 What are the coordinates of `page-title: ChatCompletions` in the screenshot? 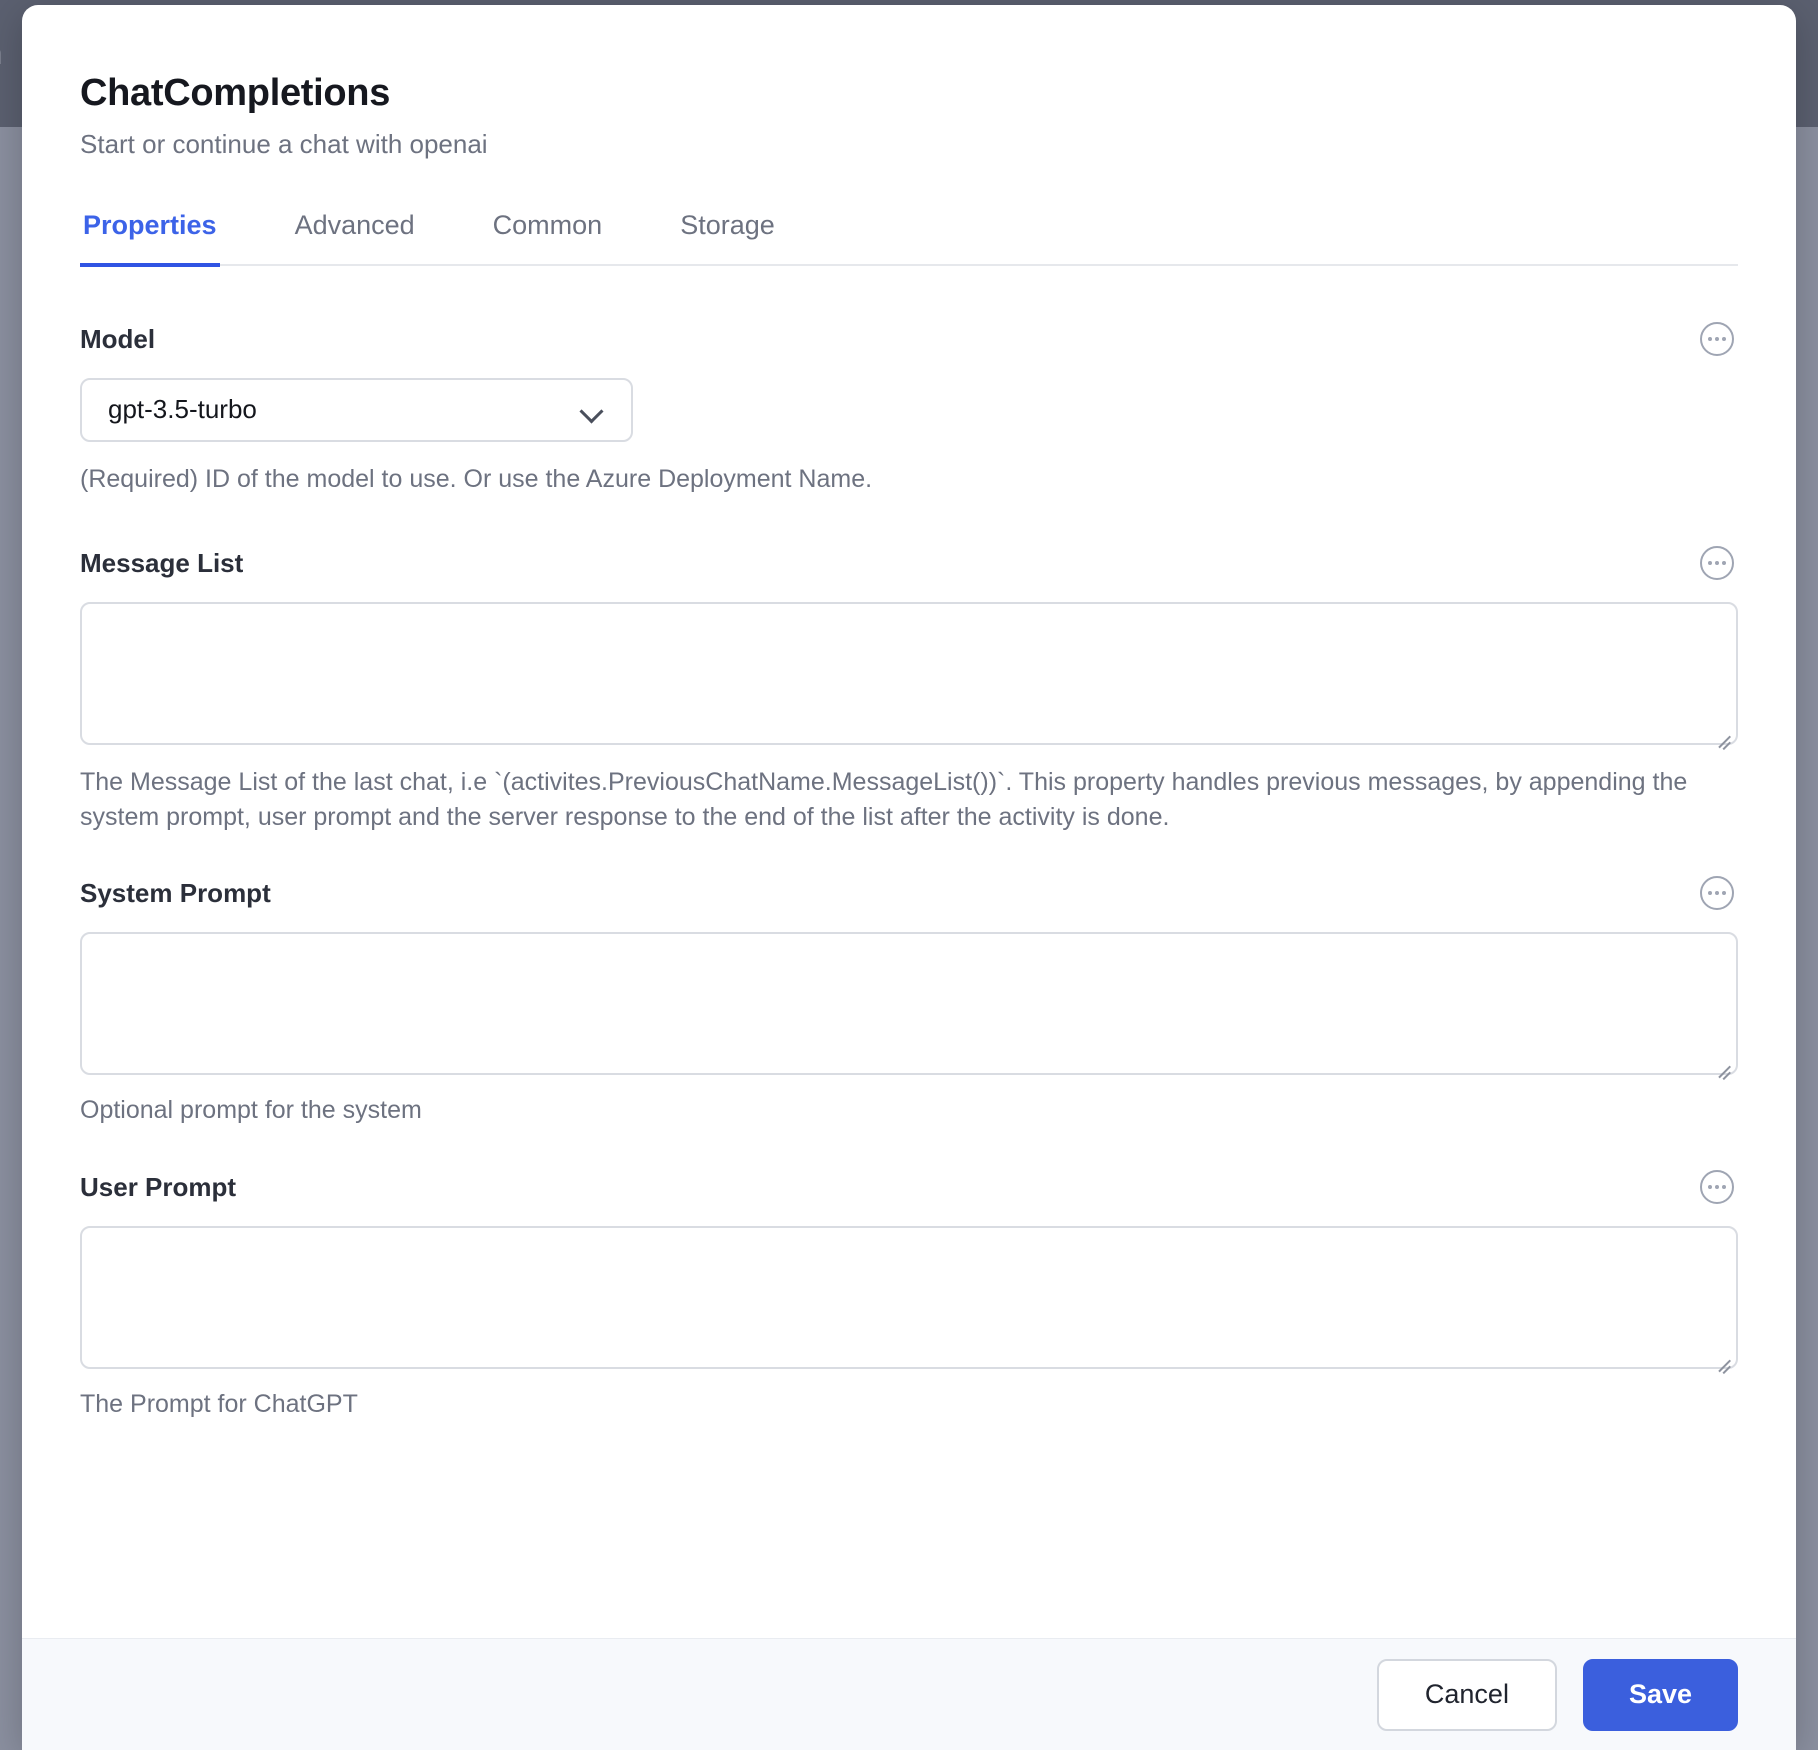 It's located at (235, 93).